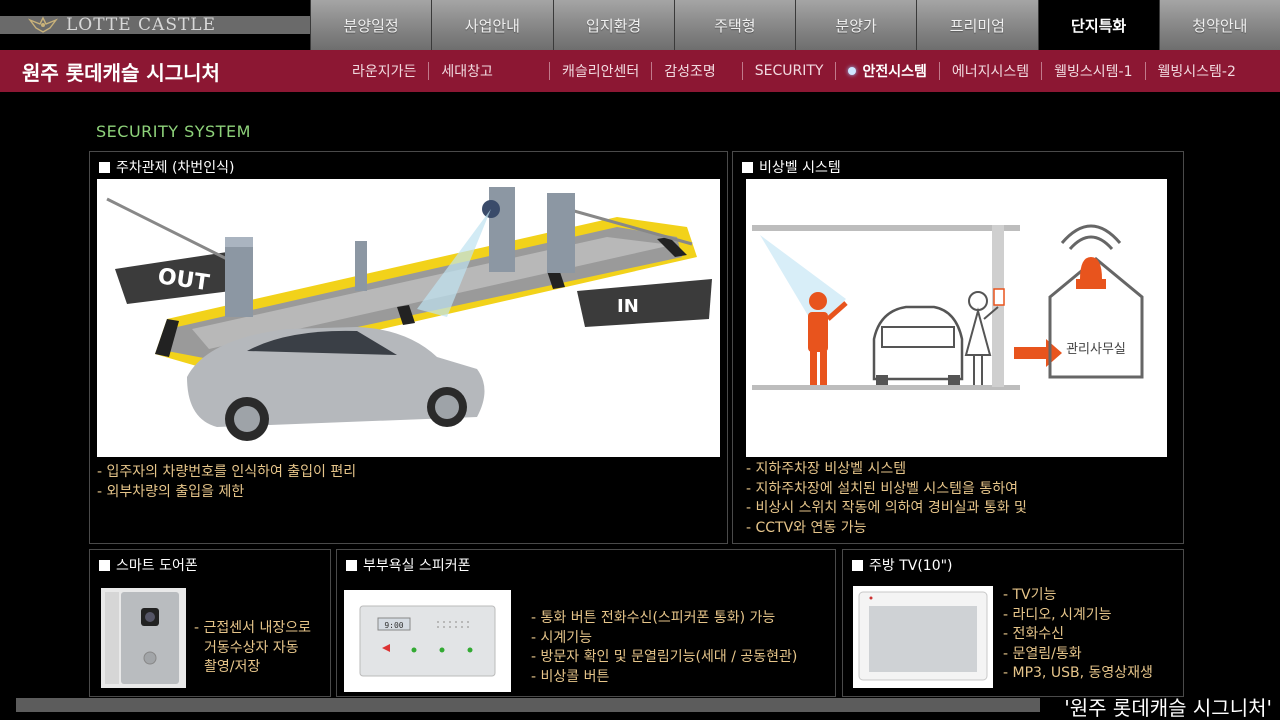  I want to click on desc-line: 촬영/저장, so click(232, 667).